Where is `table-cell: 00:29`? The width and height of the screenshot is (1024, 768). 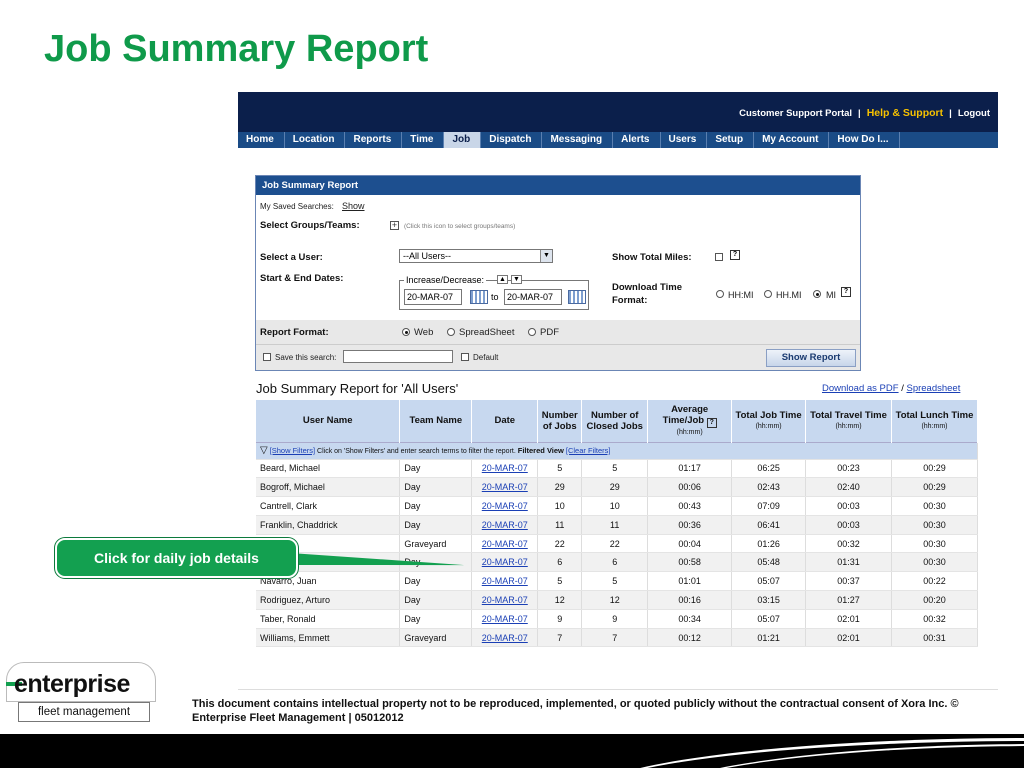
table-cell: 00:29 is located at coordinates (935, 469).